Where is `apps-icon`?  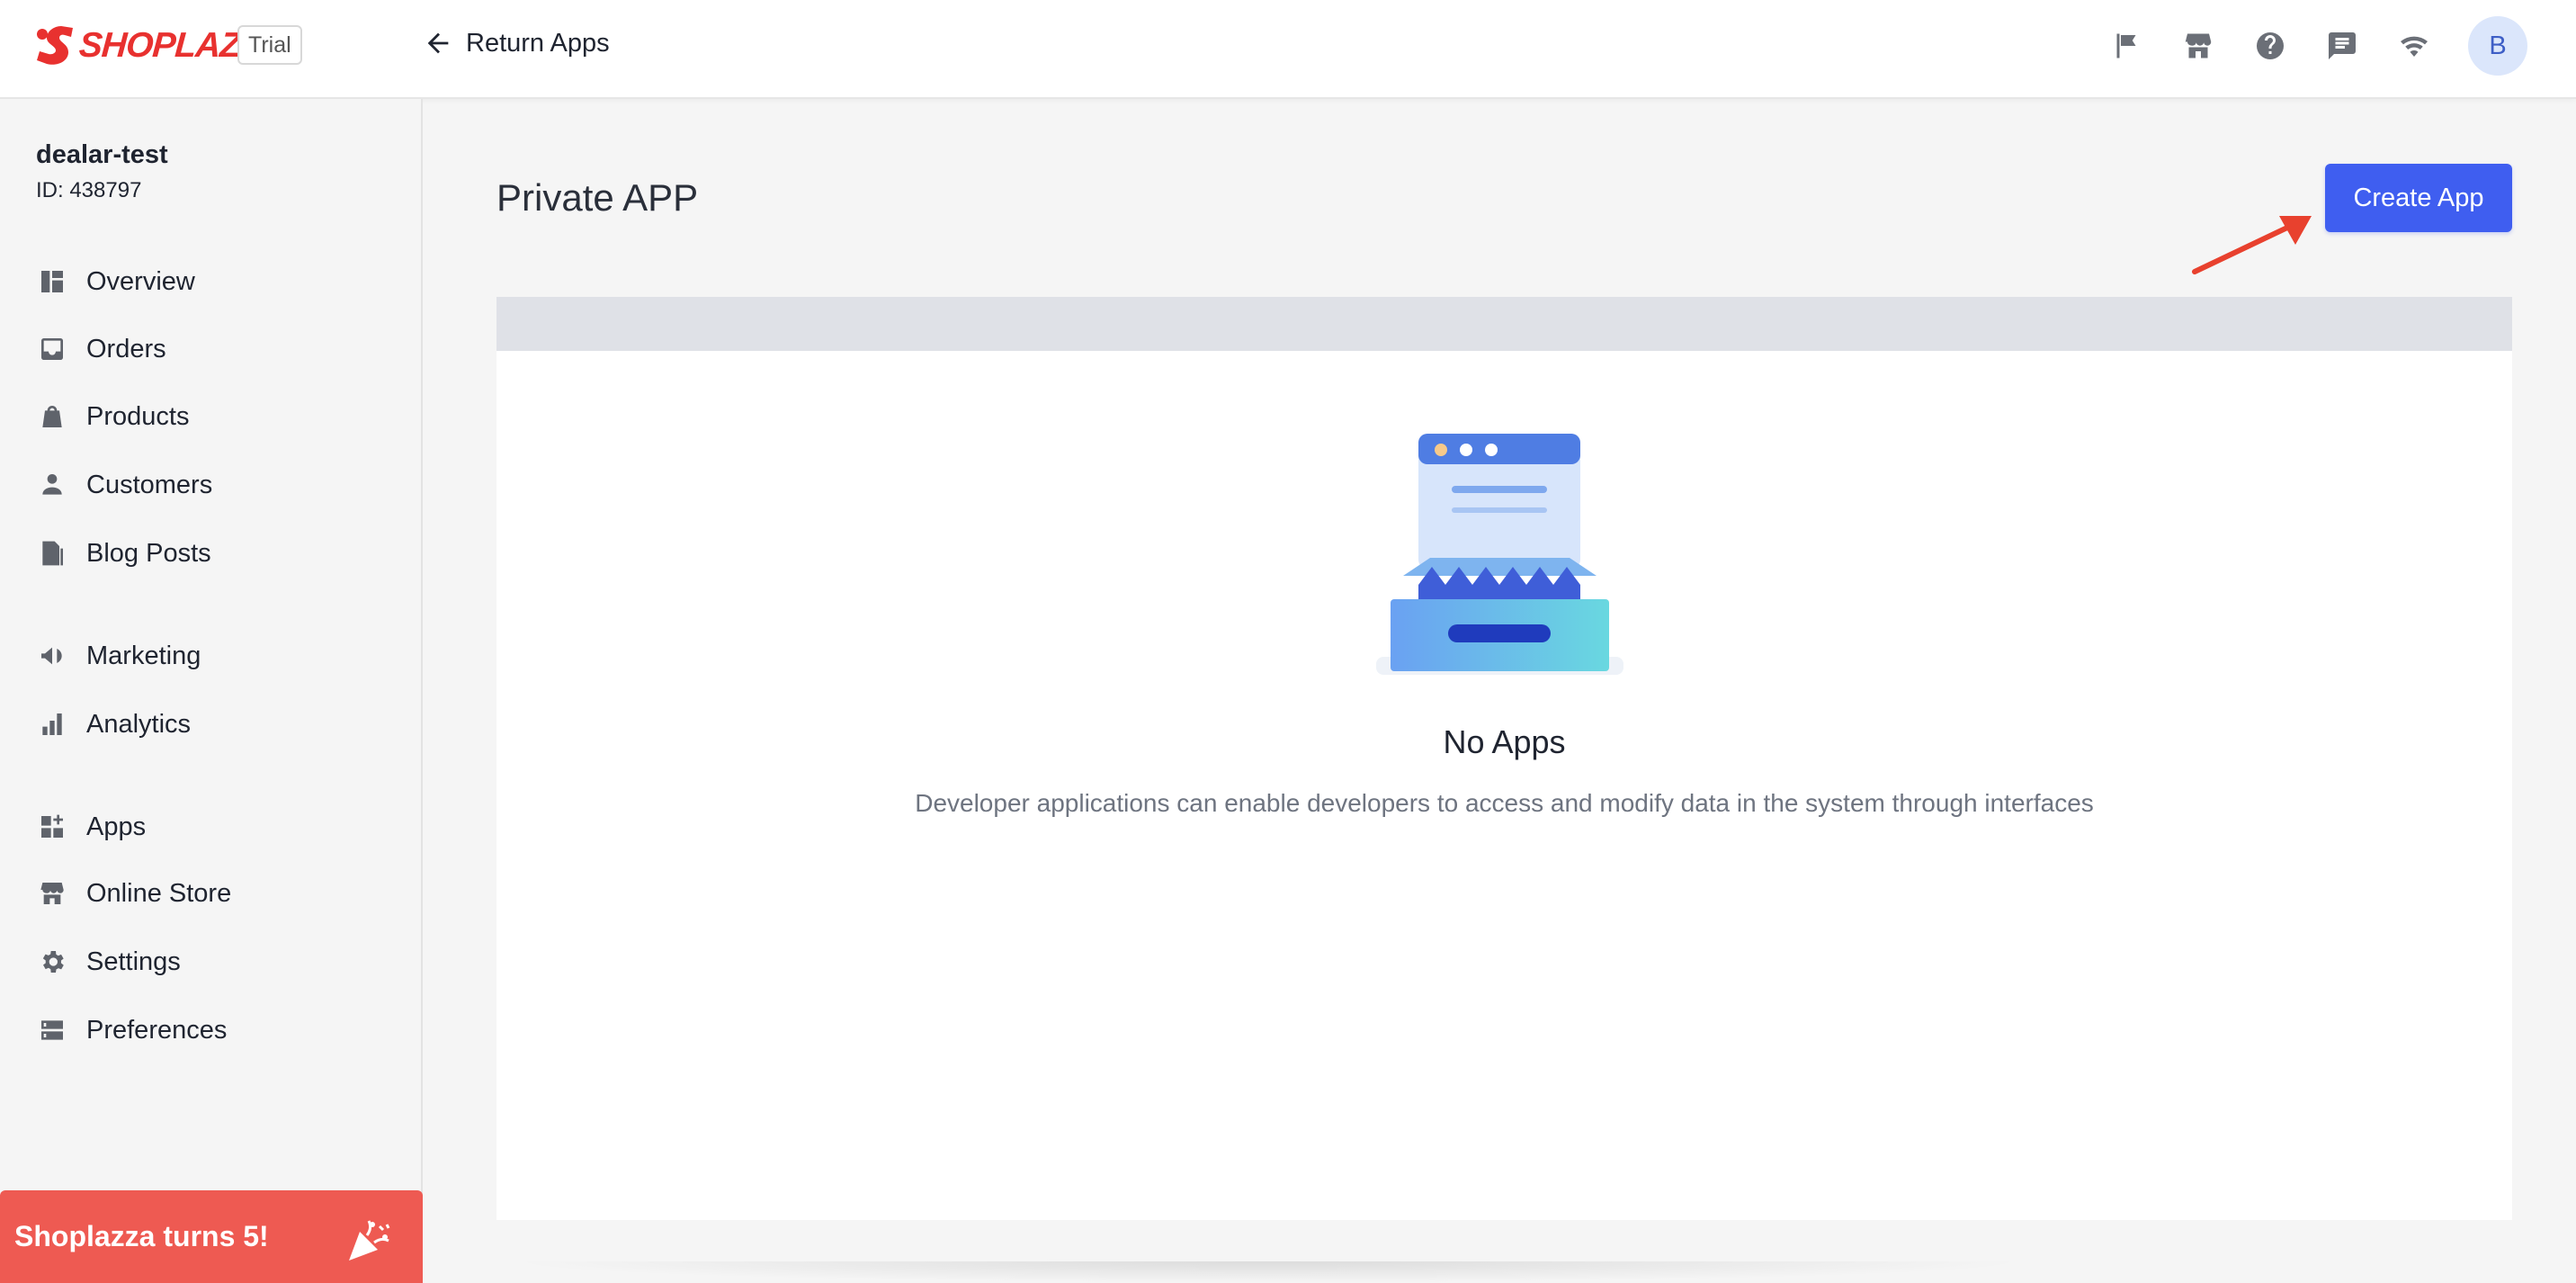
apps-icon is located at coordinates (52, 827).